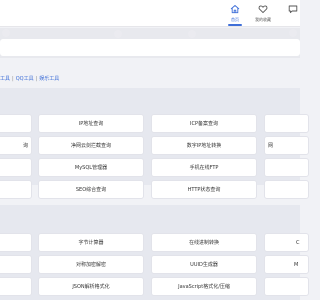  What do you see at coordinates (91, 145) in the screenshot?
I see `tool-card: 净网云剑拦截查询` at bounding box center [91, 145].